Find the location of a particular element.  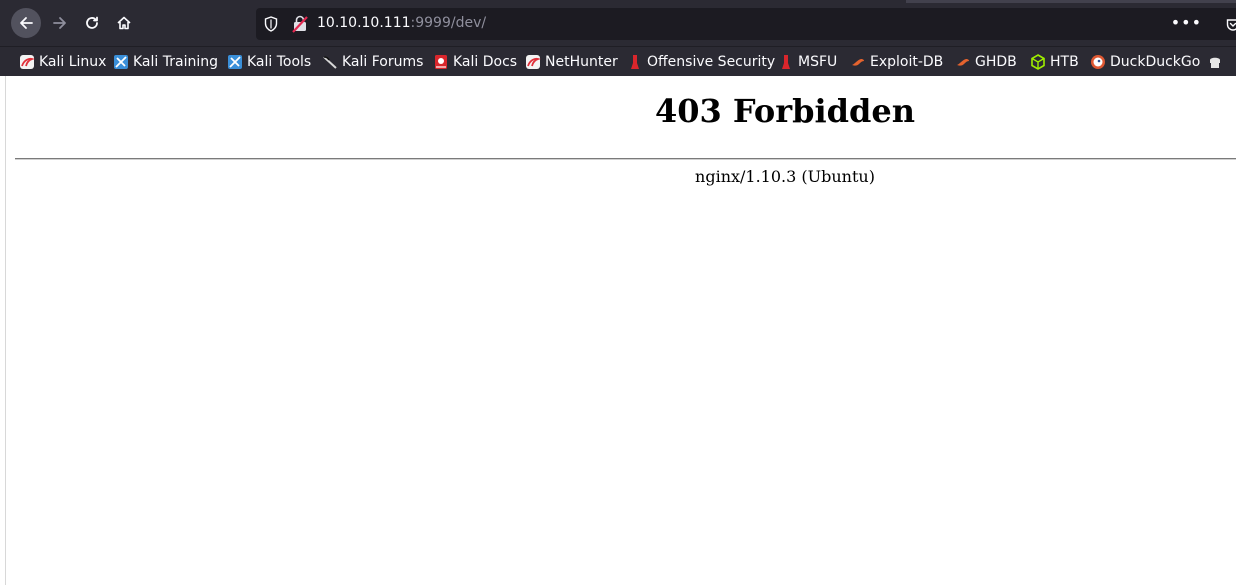

bookmark-label: MSFU is located at coordinates (818, 62).